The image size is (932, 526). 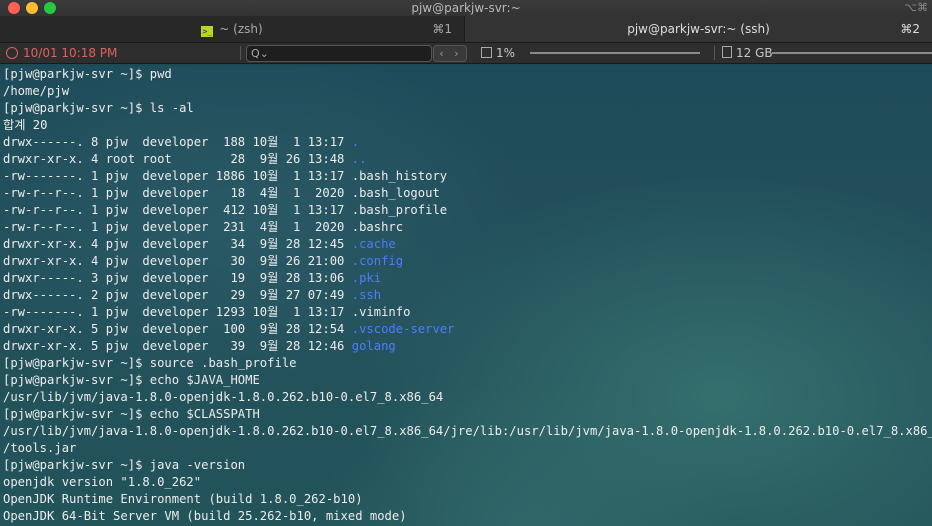 What do you see at coordinates (467, 380) in the screenshot?
I see `terminal-line: [pjw@parkjw-svr ~]$ echo $JAVA_HOME` at bounding box center [467, 380].